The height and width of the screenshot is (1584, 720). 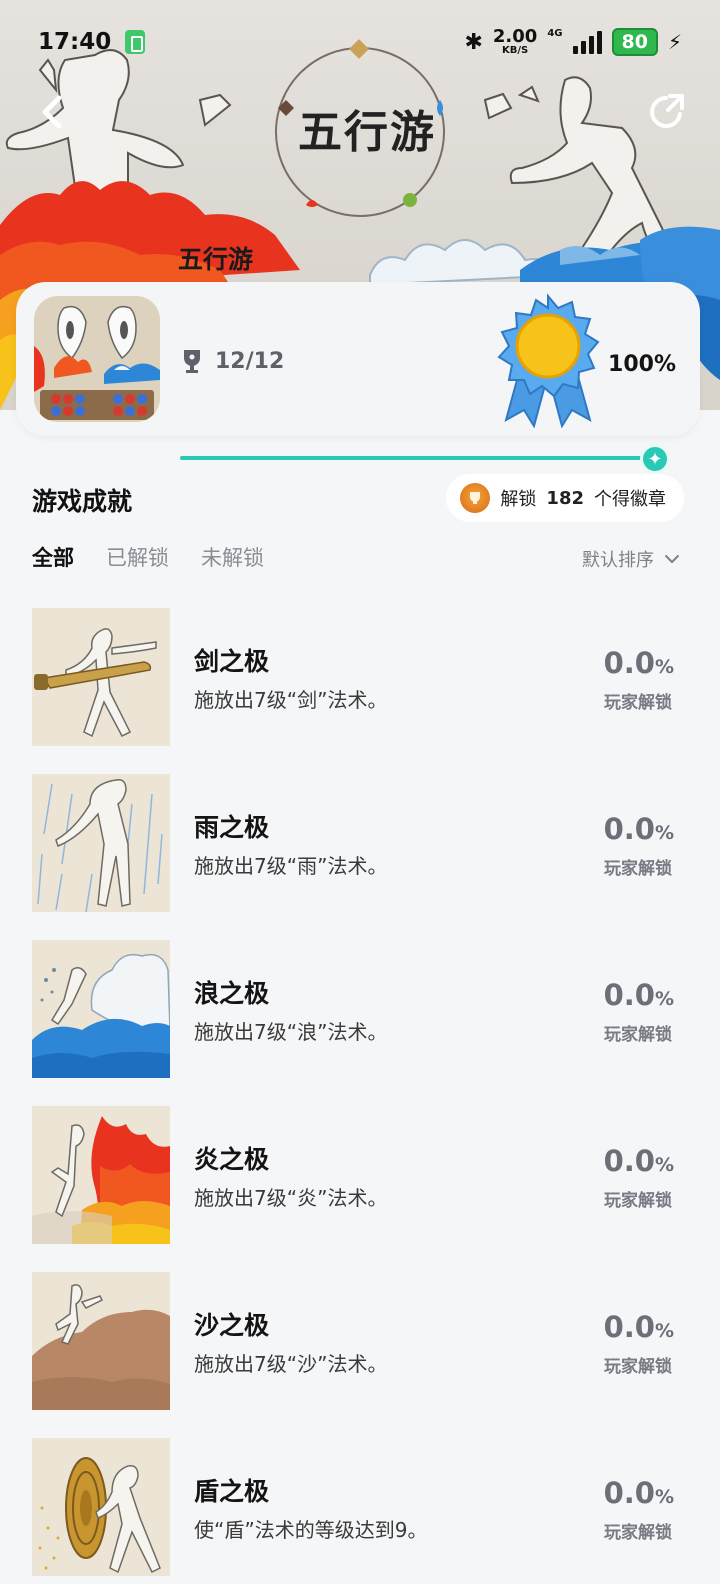 I want to click on share-icon, so click(x=667, y=111).